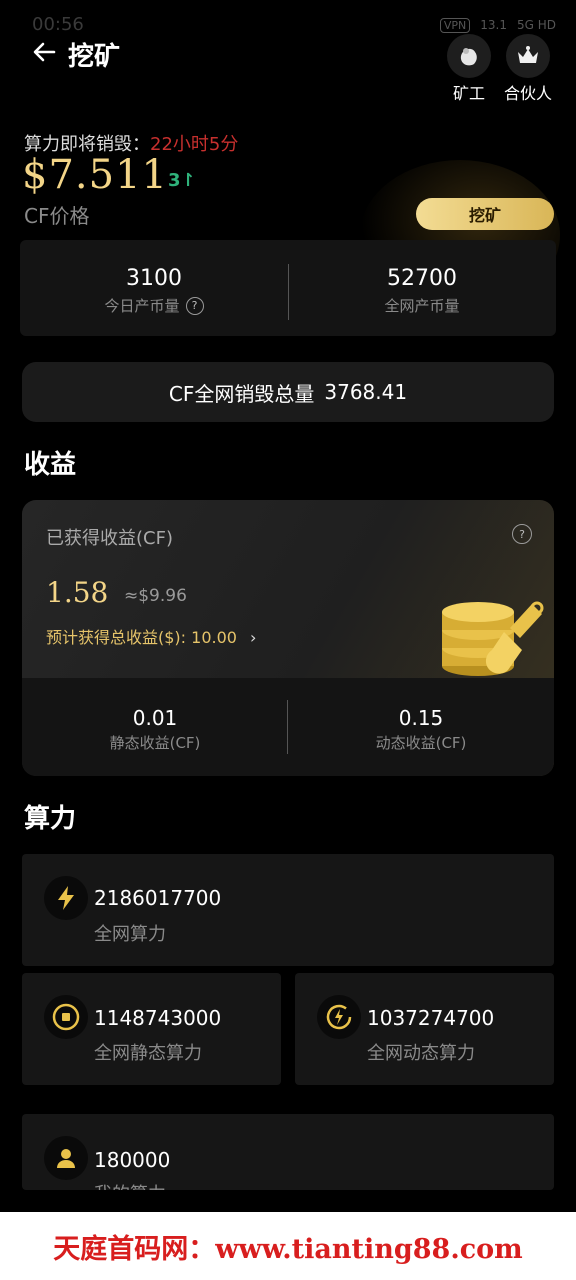 The image size is (576, 1280). I want to click on help-icon: ?, so click(194, 305).